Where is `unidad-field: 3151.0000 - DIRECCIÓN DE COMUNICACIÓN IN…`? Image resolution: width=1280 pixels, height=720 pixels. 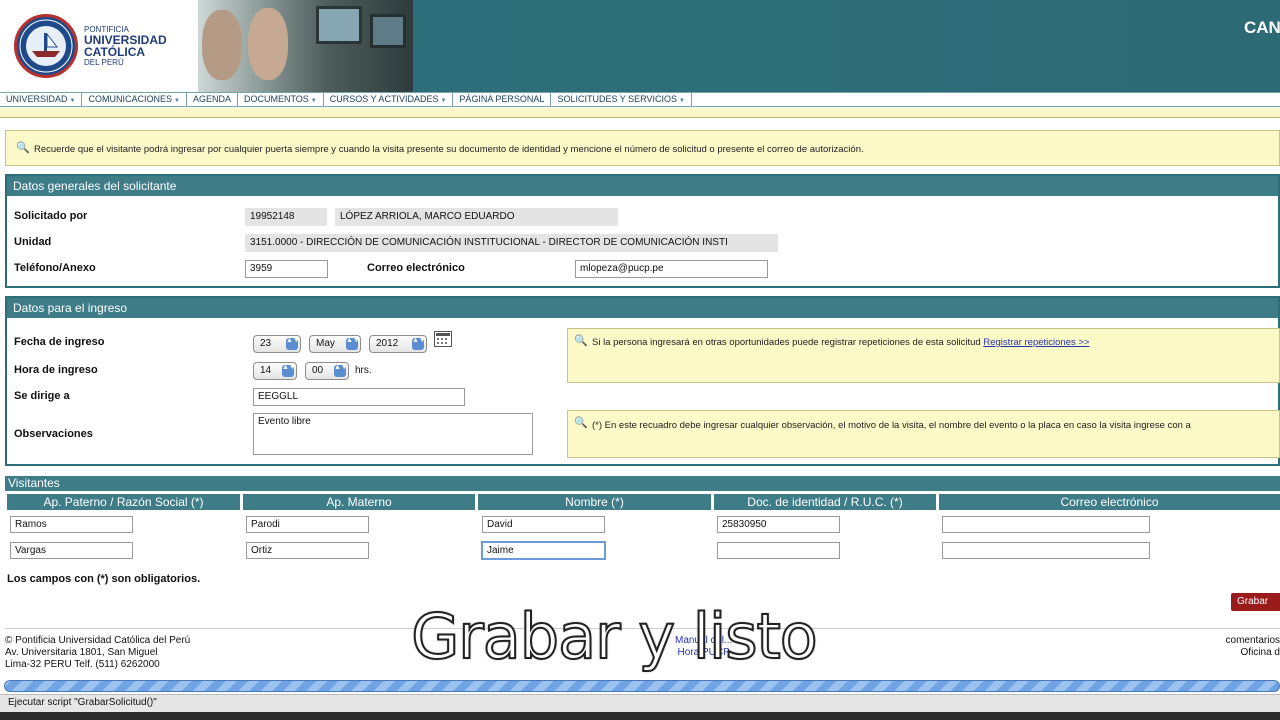
unidad-field: 3151.0000 - DIRECCIÓN DE COMUNICACIÓN IN… is located at coordinates (511, 243).